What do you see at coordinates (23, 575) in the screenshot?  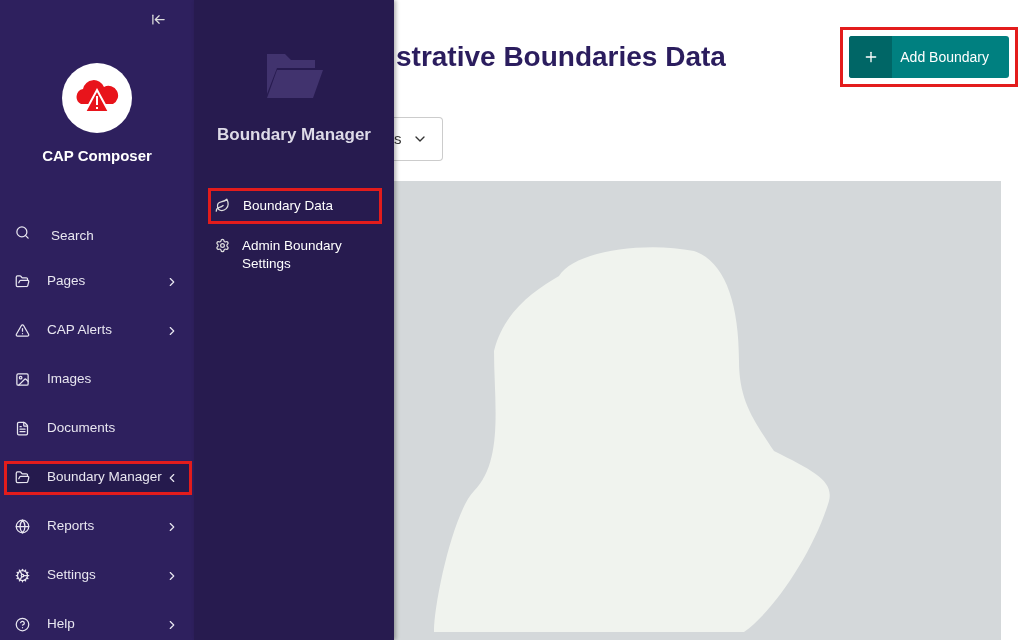 I see `gears-icon` at bounding box center [23, 575].